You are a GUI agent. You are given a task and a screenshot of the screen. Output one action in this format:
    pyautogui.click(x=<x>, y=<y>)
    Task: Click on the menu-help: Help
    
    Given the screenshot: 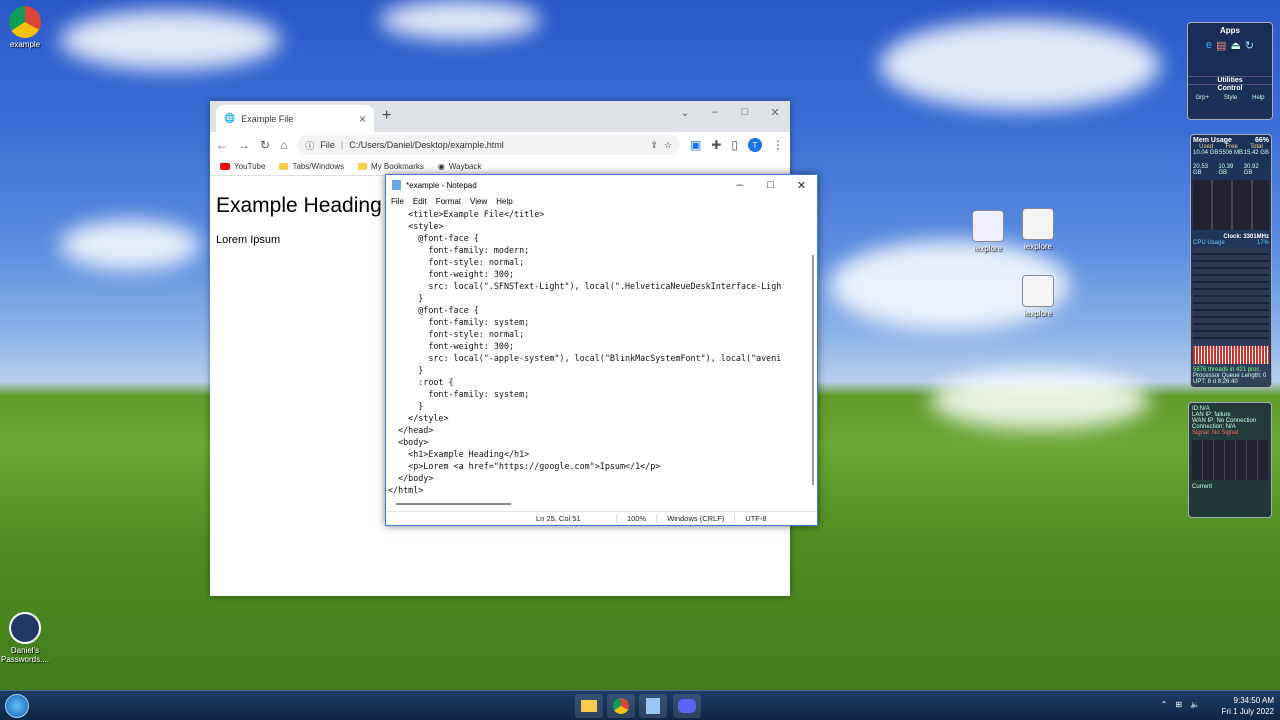 What is the action you would take?
    pyautogui.click(x=504, y=201)
    